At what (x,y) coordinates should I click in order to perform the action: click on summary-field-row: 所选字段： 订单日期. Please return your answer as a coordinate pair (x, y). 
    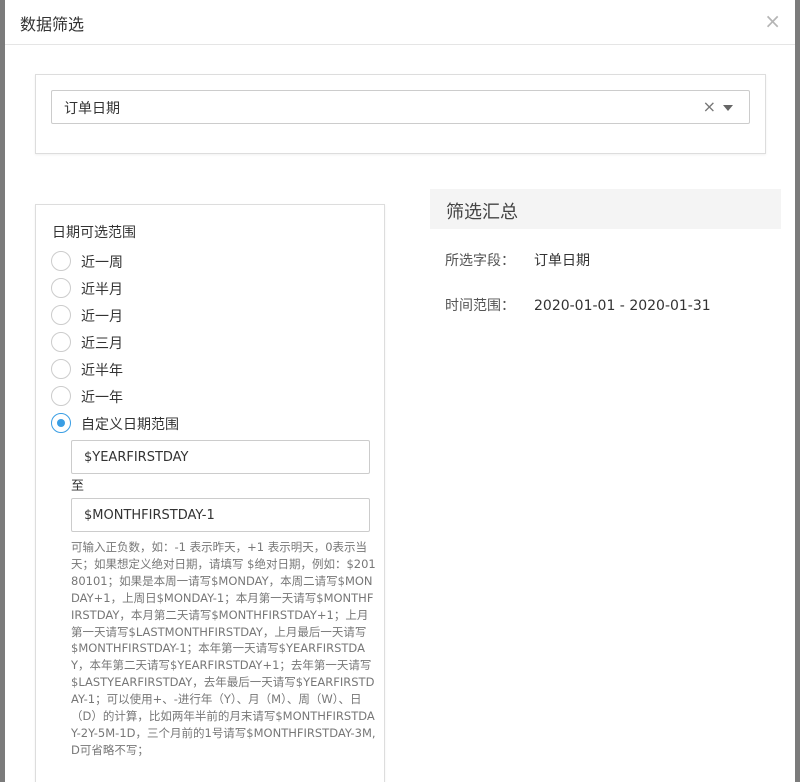
    Looking at the image, I should click on (517, 260).